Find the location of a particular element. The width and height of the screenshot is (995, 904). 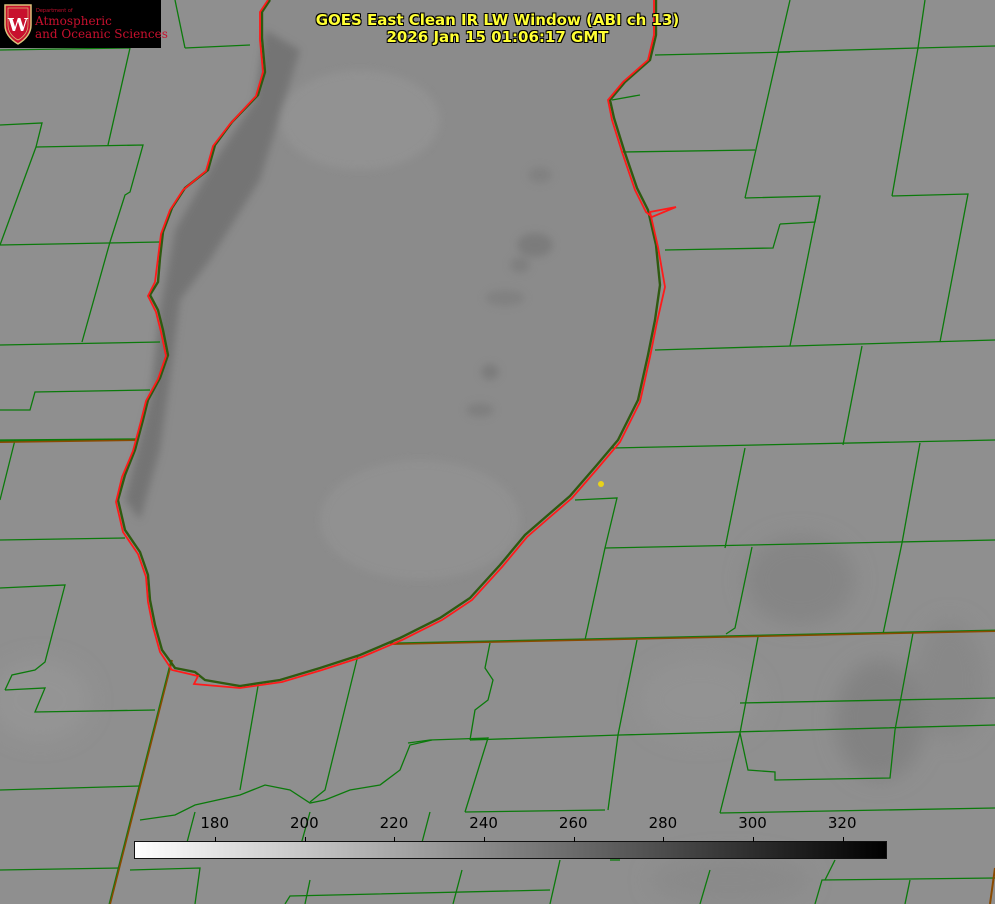

colorbar-tick-label: 280 is located at coordinates (663, 823).